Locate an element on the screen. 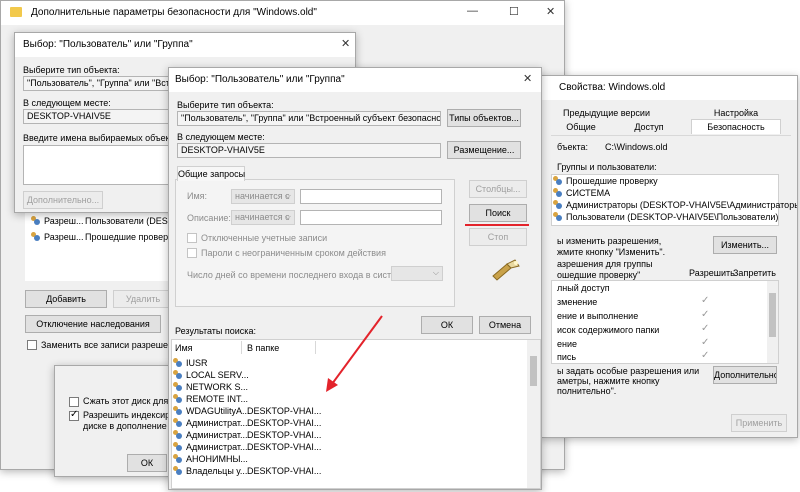 The image size is (800, 492). annotation-arrow is located at coordinates (354, 353).